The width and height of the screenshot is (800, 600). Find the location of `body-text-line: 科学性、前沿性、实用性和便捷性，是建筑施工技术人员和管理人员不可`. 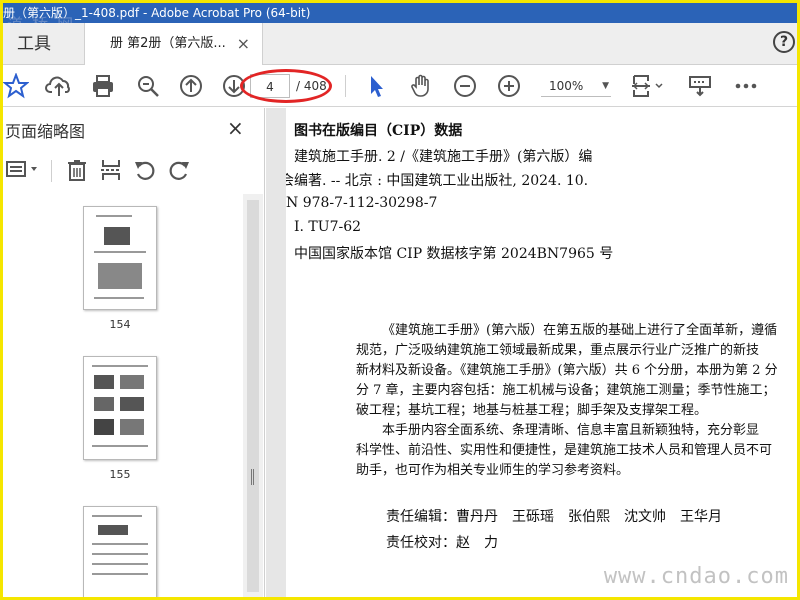

body-text-line: 科学性、前沿性、实用性和便捷性，是建筑施工技术人员和管理人员不可 is located at coordinates (564, 450).